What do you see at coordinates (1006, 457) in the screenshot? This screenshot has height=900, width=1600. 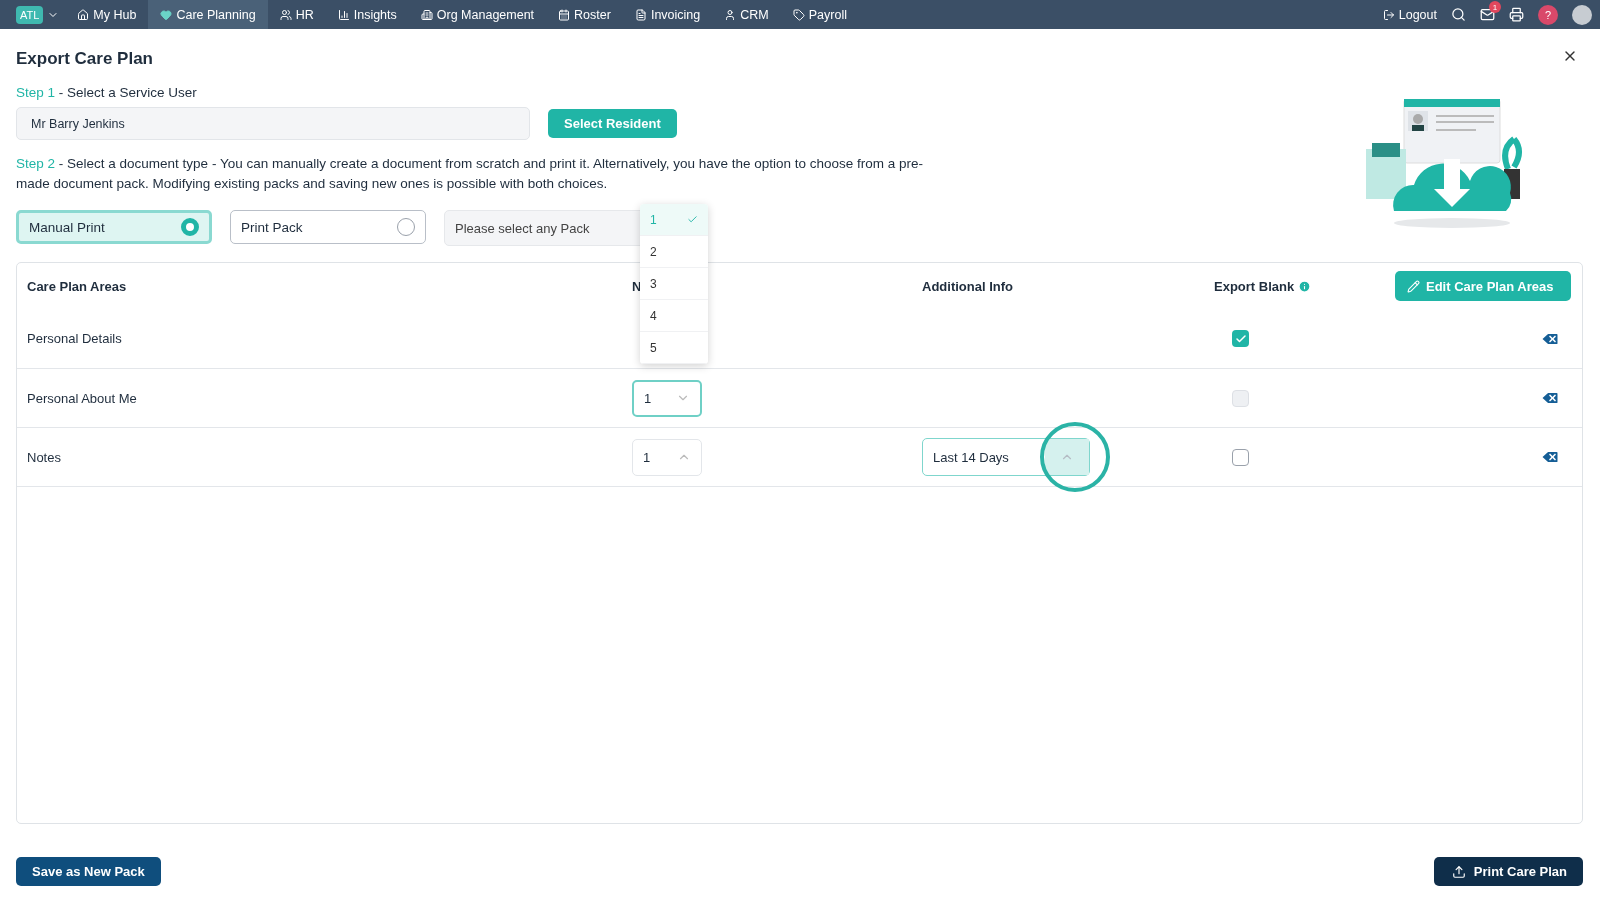 I see `additional-info-select: Last 14 Days` at bounding box center [1006, 457].